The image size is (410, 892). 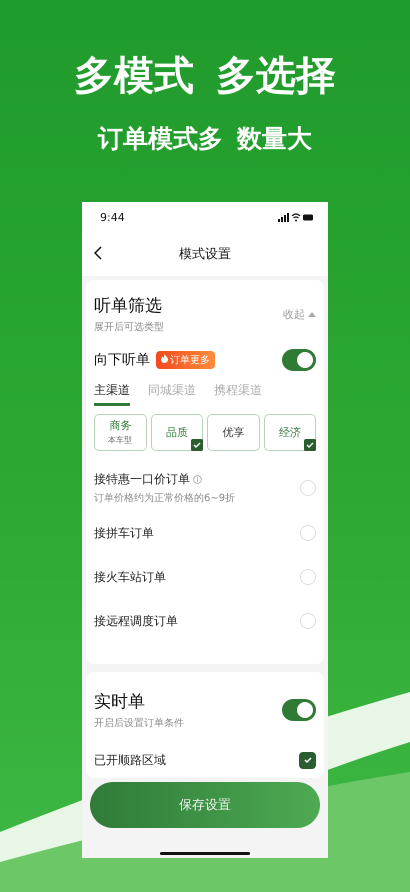 I want to click on listen-toggle, so click(x=299, y=360).